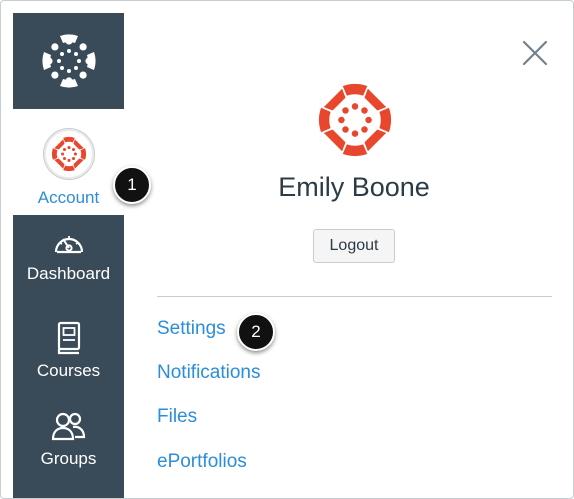  Describe the element at coordinates (354, 296) in the screenshot. I see `tray-divider` at that location.